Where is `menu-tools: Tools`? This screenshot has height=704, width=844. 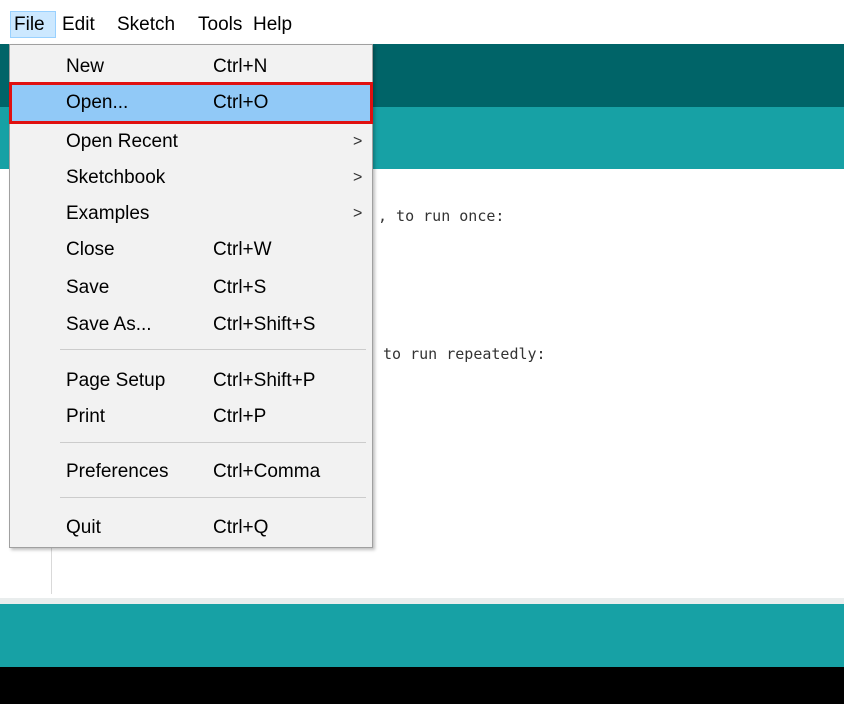
menu-tools: Tools is located at coordinates (220, 24).